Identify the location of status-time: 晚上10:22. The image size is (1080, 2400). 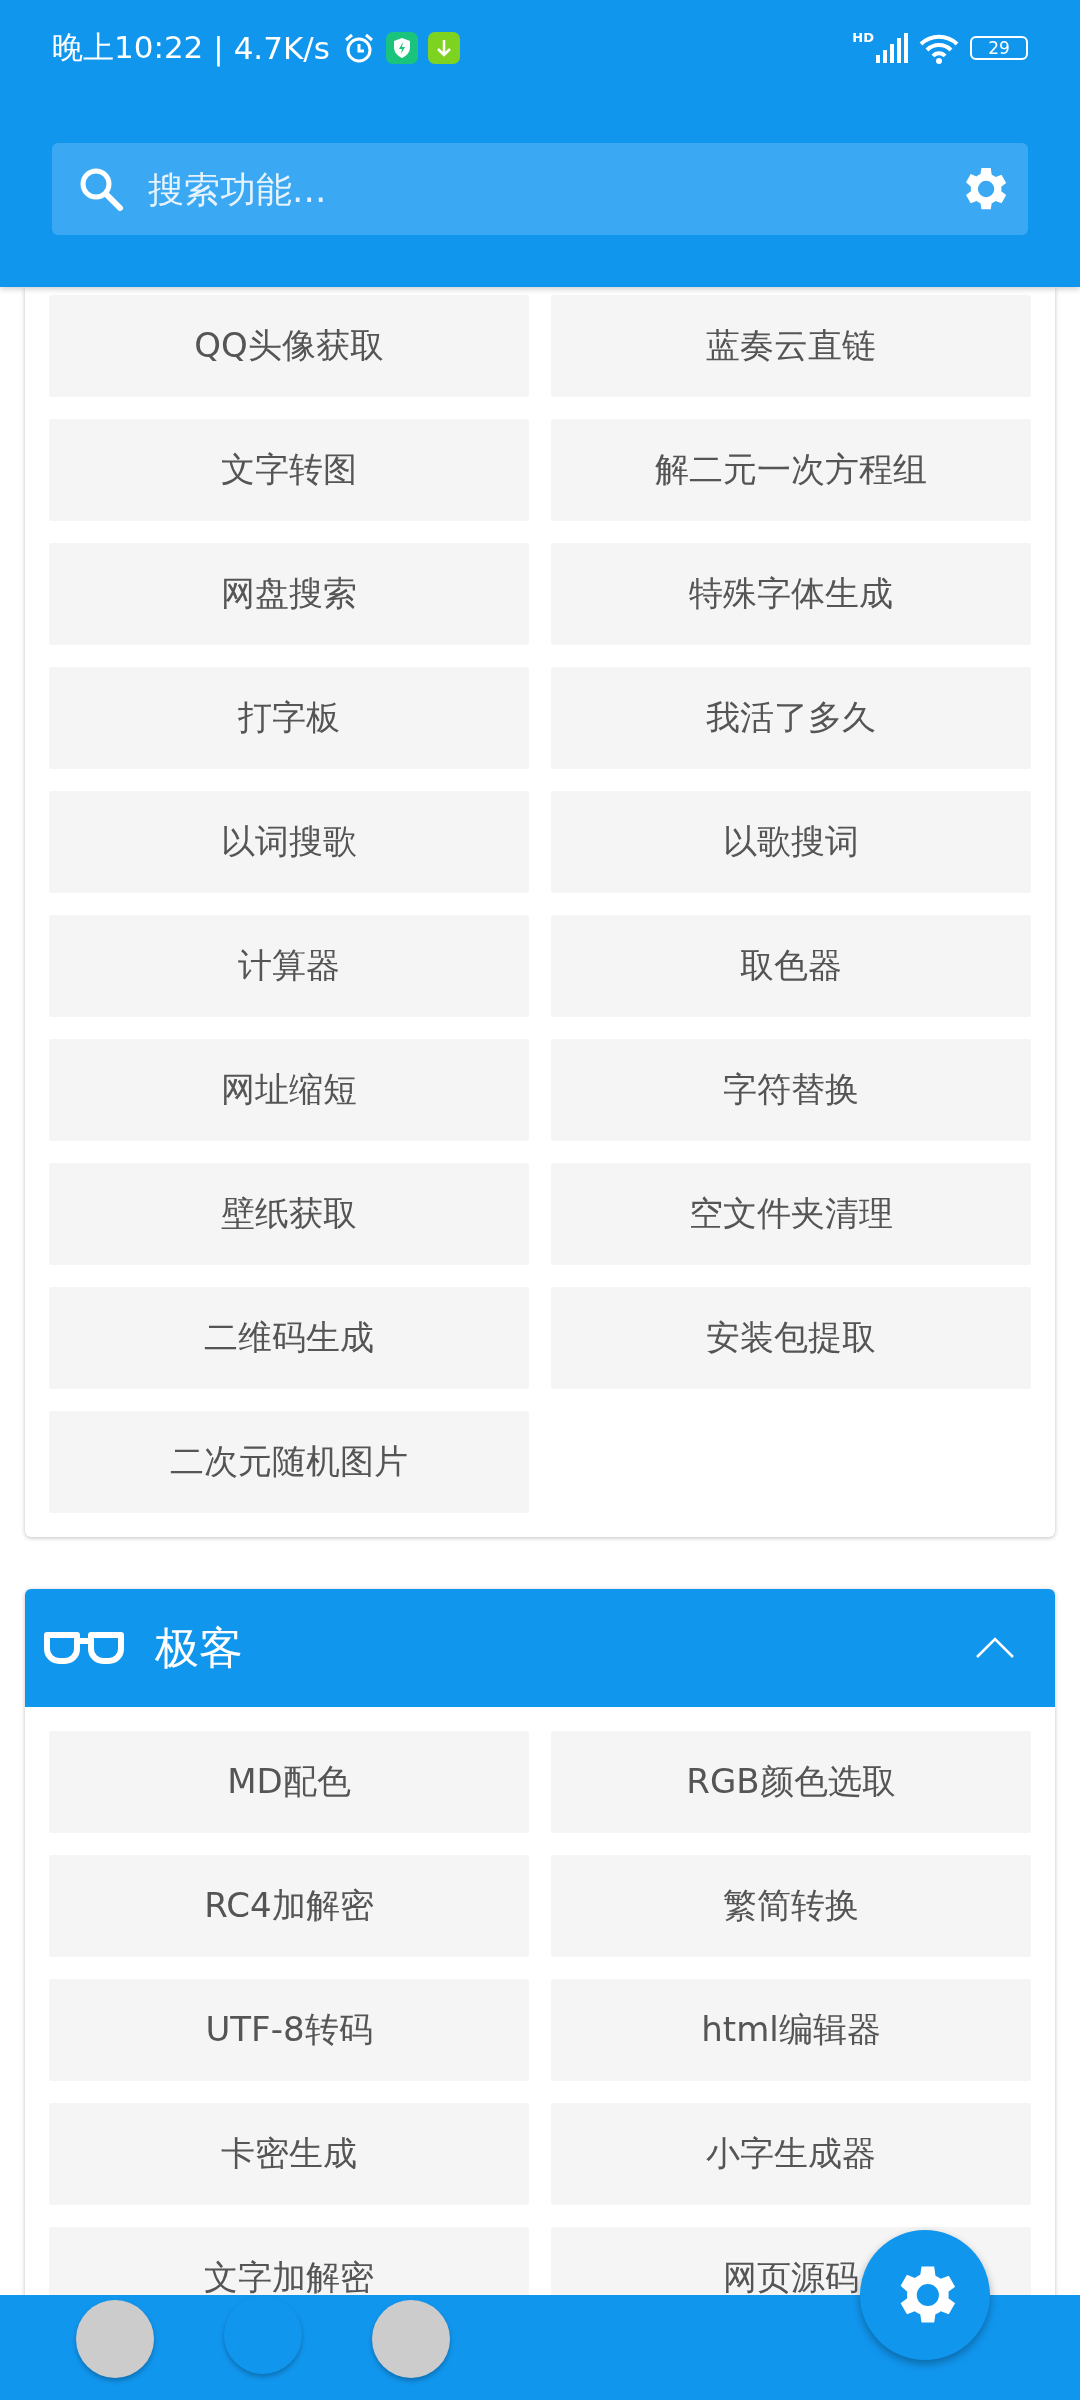
(128, 47).